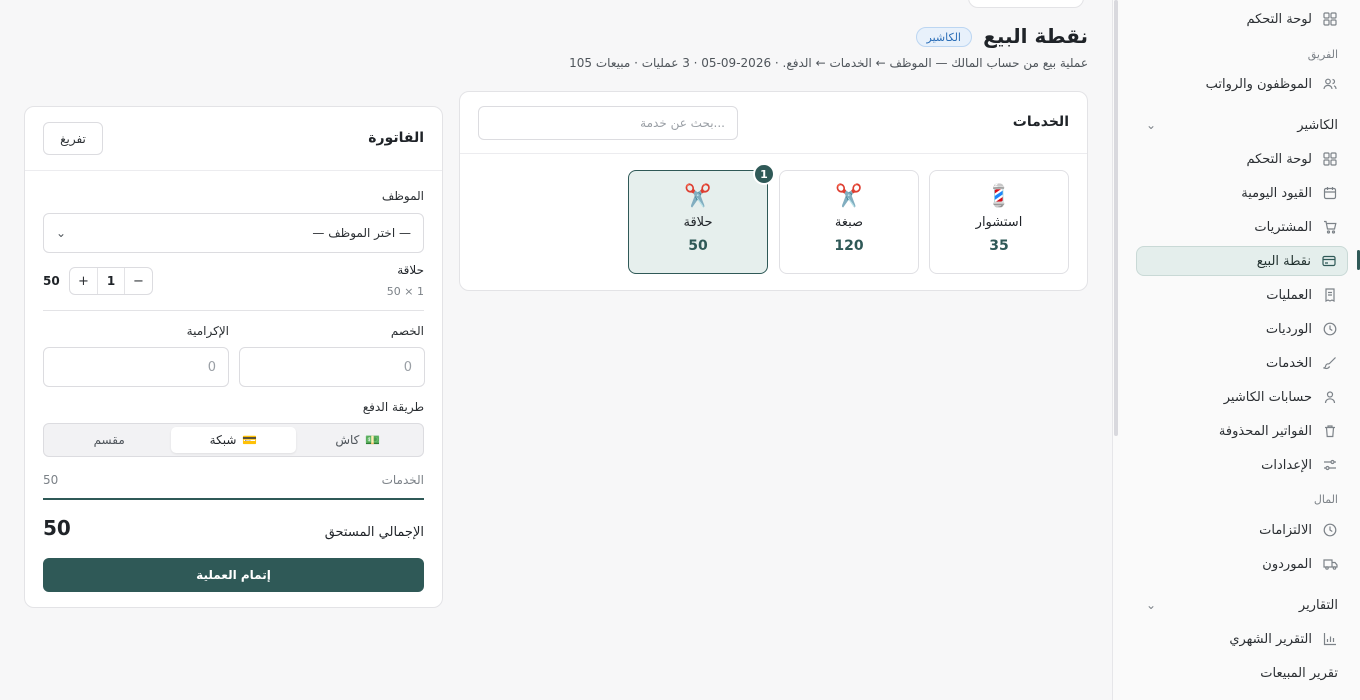  I want to click on service-search-input, so click(608, 123).